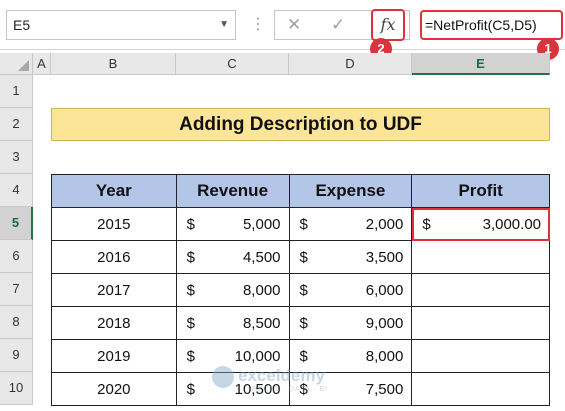  Describe the element at coordinates (491, 25) in the screenshot. I see `formula-input: =NetProfit(C5,D5)` at that location.